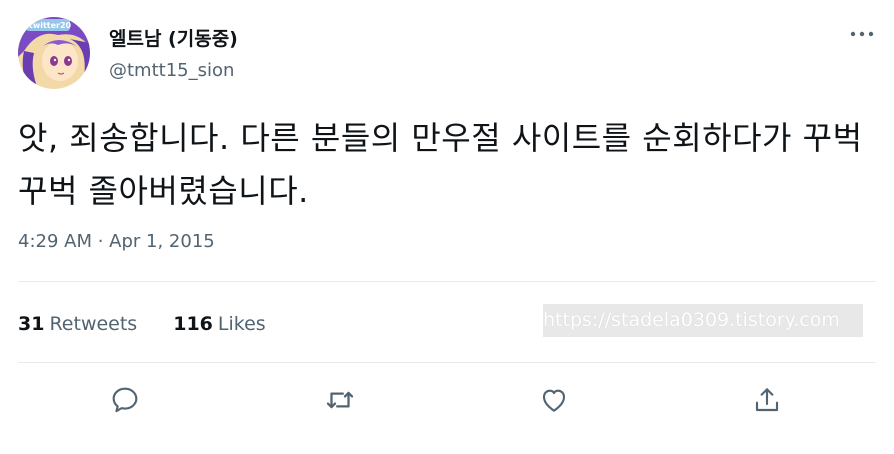  I want to click on reply-icon, so click(125, 400).